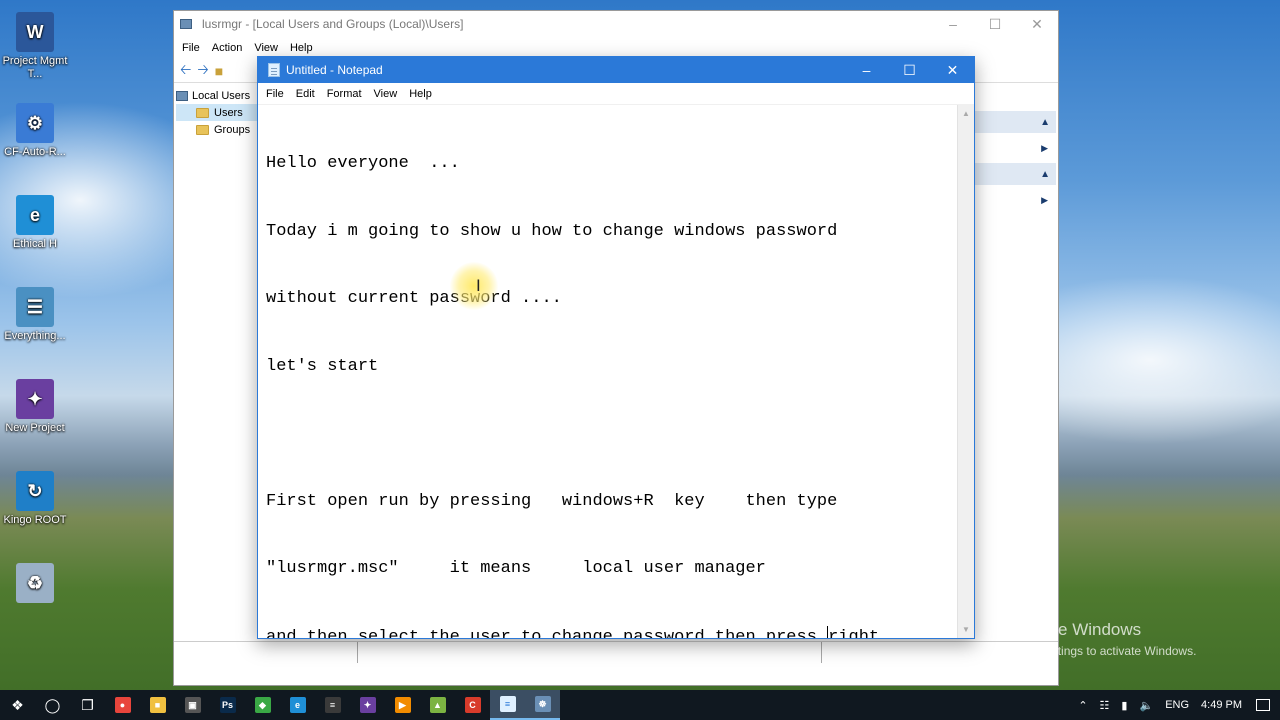 This screenshot has height=720, width=1280. I want to click on tree-root: Local Users, so click(221, 95).